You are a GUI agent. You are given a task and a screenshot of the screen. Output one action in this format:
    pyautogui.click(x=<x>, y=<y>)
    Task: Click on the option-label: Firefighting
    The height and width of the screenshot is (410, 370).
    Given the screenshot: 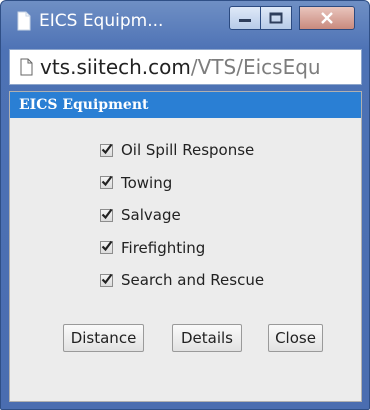 What is the action you would take?
    pyautogui.click(x=163, y=247)
    